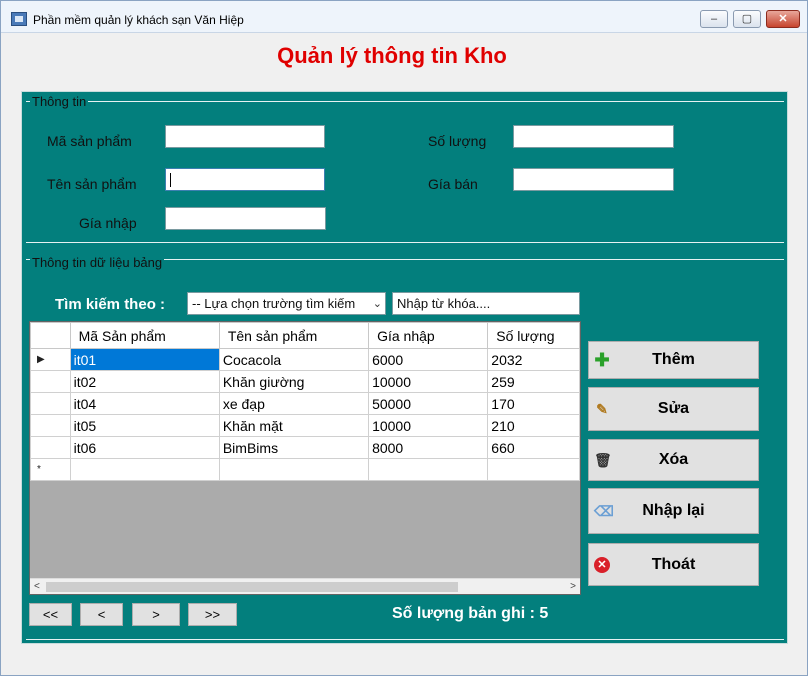  I want to click on table-cell: it02, so click(144, 381).